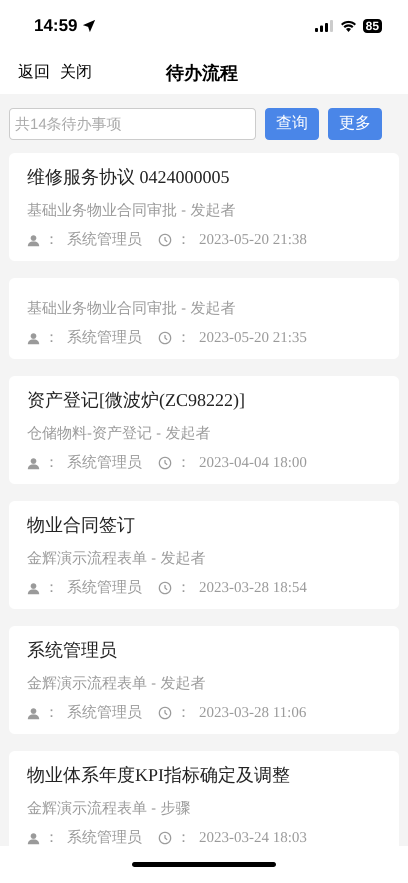 The width and height of the screenshot is (408, 883). Describe the element at coordinates (324, 26) in the screenshot. I see `signal-icon` at that location.